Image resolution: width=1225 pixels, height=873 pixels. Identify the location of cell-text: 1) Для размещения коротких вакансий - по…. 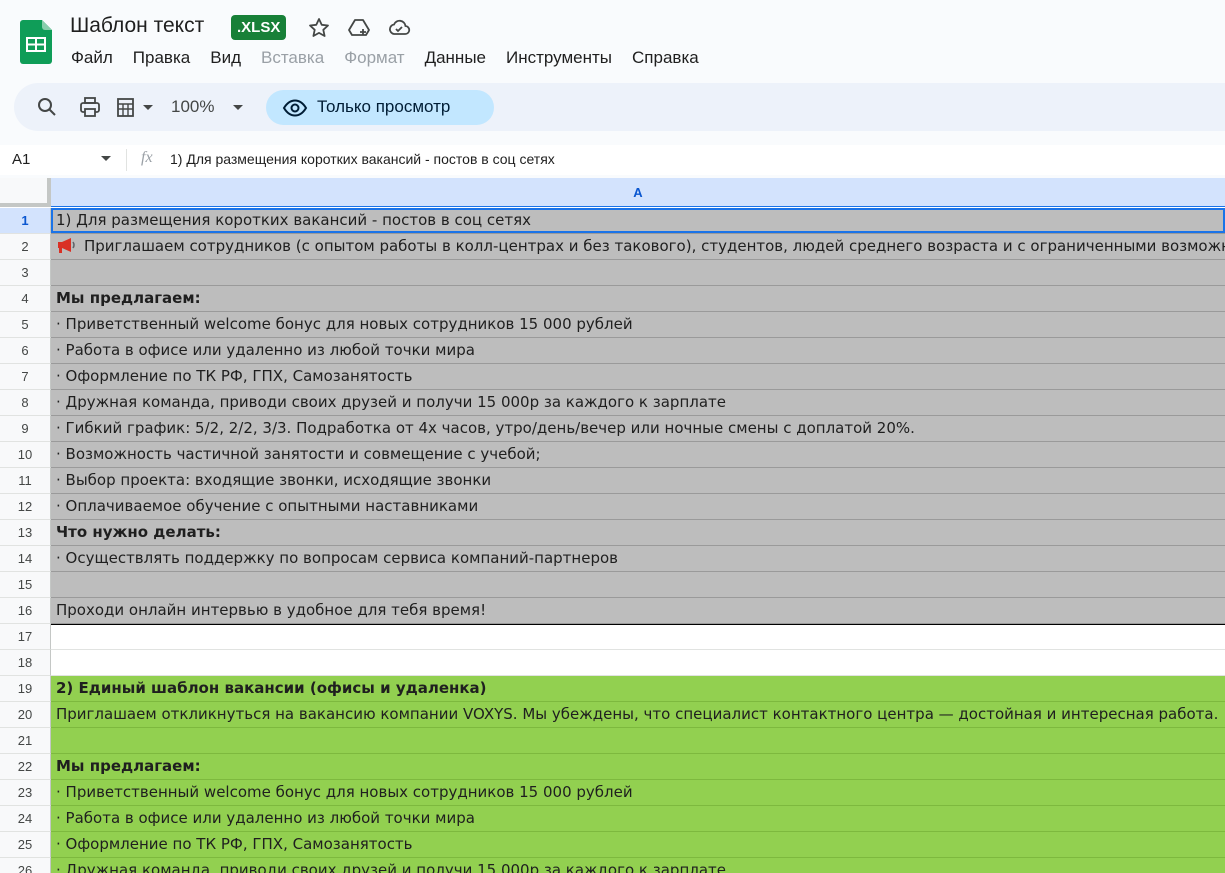
(293, 220).